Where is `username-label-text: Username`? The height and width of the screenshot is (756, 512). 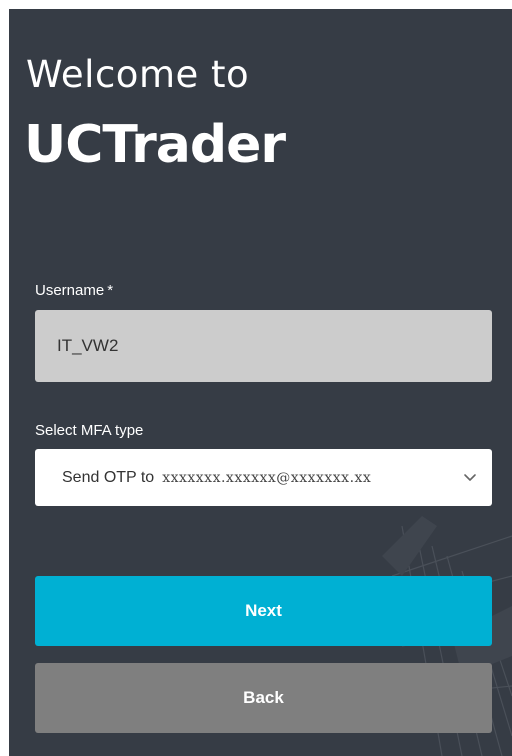
username-label-text: Username is located at coordinates (70, 290).